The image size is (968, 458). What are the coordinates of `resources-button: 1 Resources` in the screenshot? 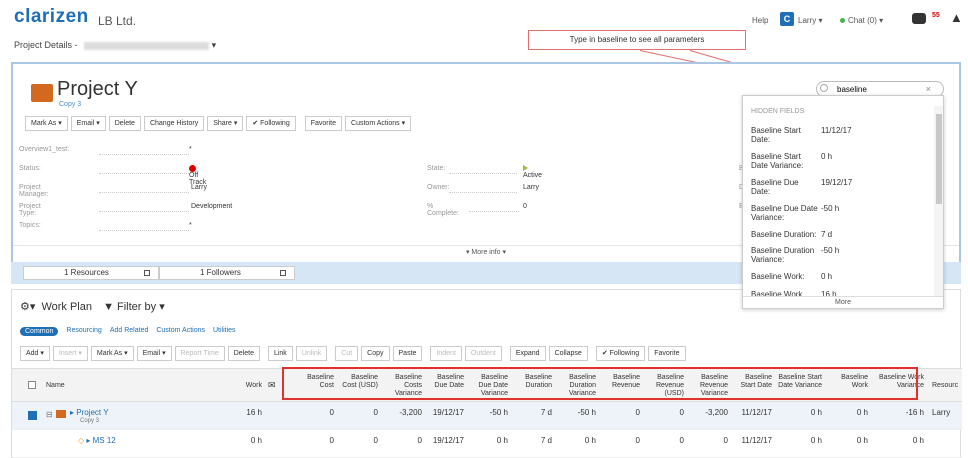 It's located at (91, 273).